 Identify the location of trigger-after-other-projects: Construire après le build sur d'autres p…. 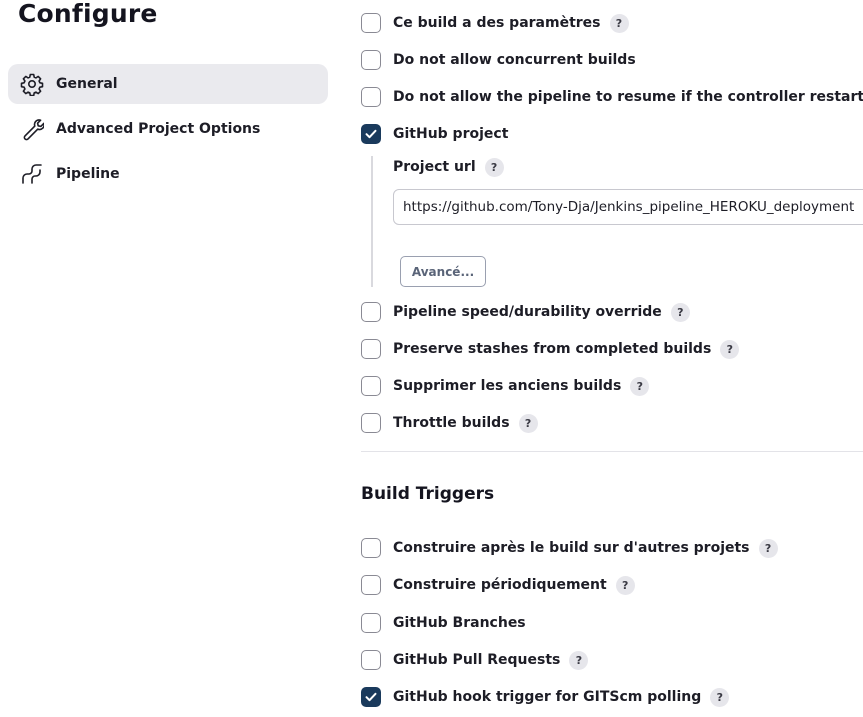
(569, 548).